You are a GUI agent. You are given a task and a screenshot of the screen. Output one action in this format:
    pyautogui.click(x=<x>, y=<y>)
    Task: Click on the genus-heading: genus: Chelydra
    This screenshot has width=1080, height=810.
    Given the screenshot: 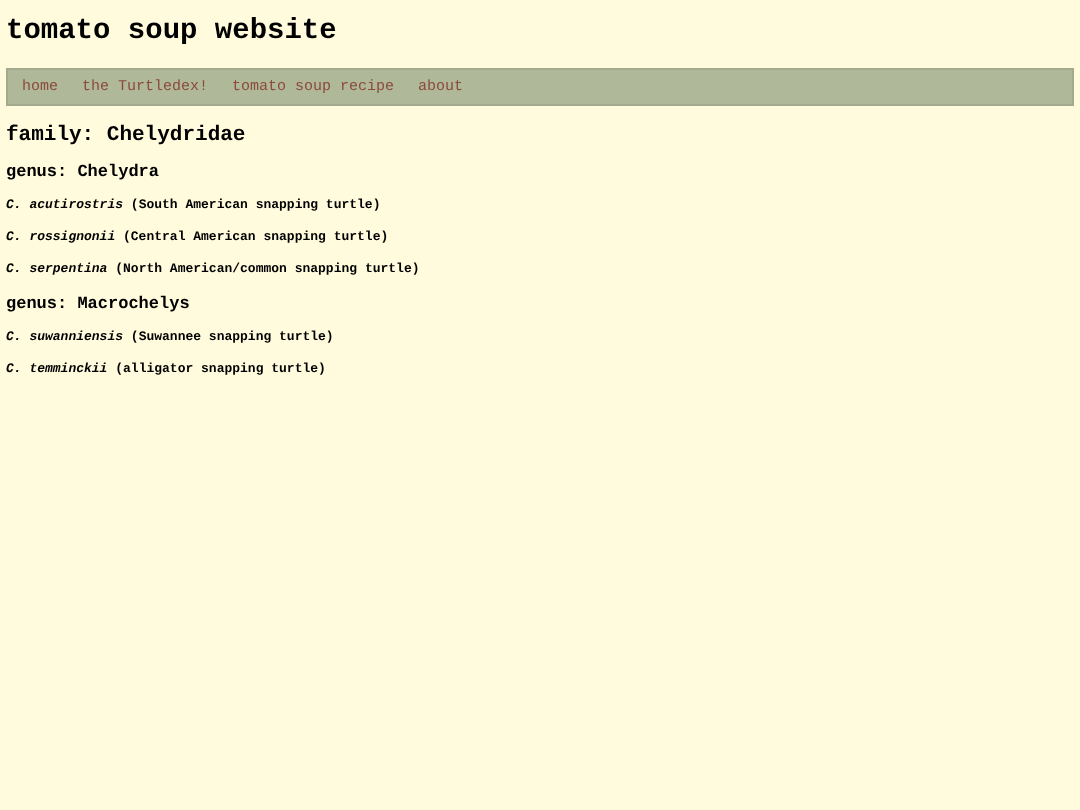 What is the action you would take?
    pyautogui.click(x=84, y=172)
    